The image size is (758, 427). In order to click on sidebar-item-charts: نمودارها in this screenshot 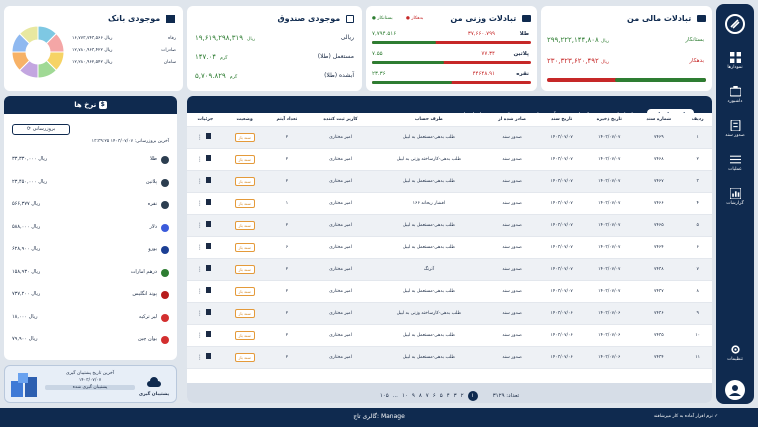, I will do `click(735, 61)`.